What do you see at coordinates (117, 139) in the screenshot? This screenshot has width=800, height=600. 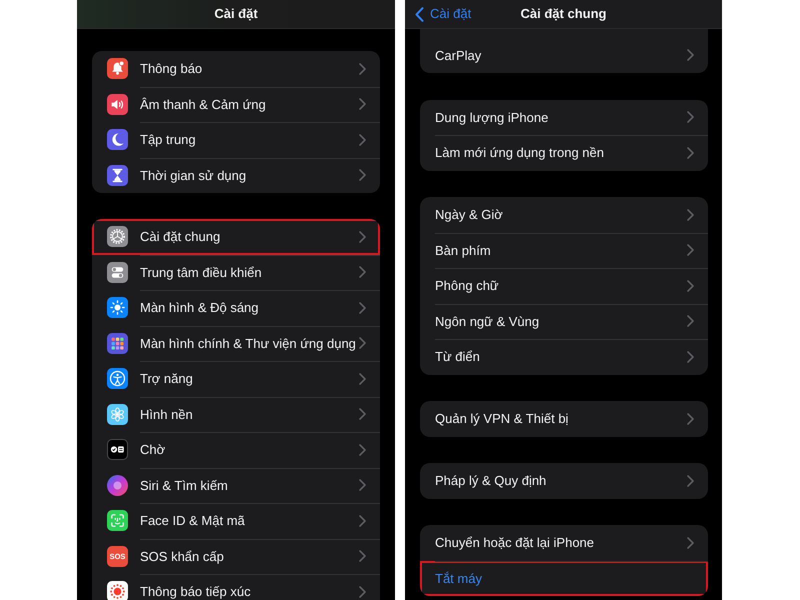 I see `moon-icon` at bounding box center [117, 139].